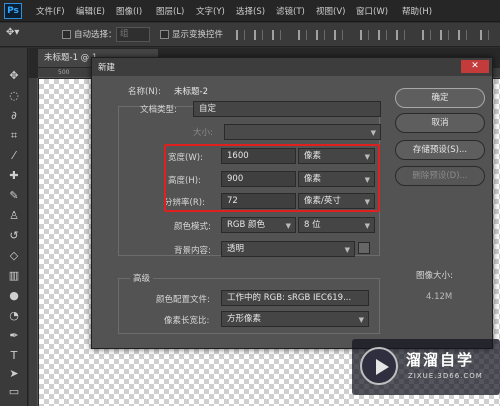  I want to click on show-transform-label: 显示变换控件, so click(198, 35).